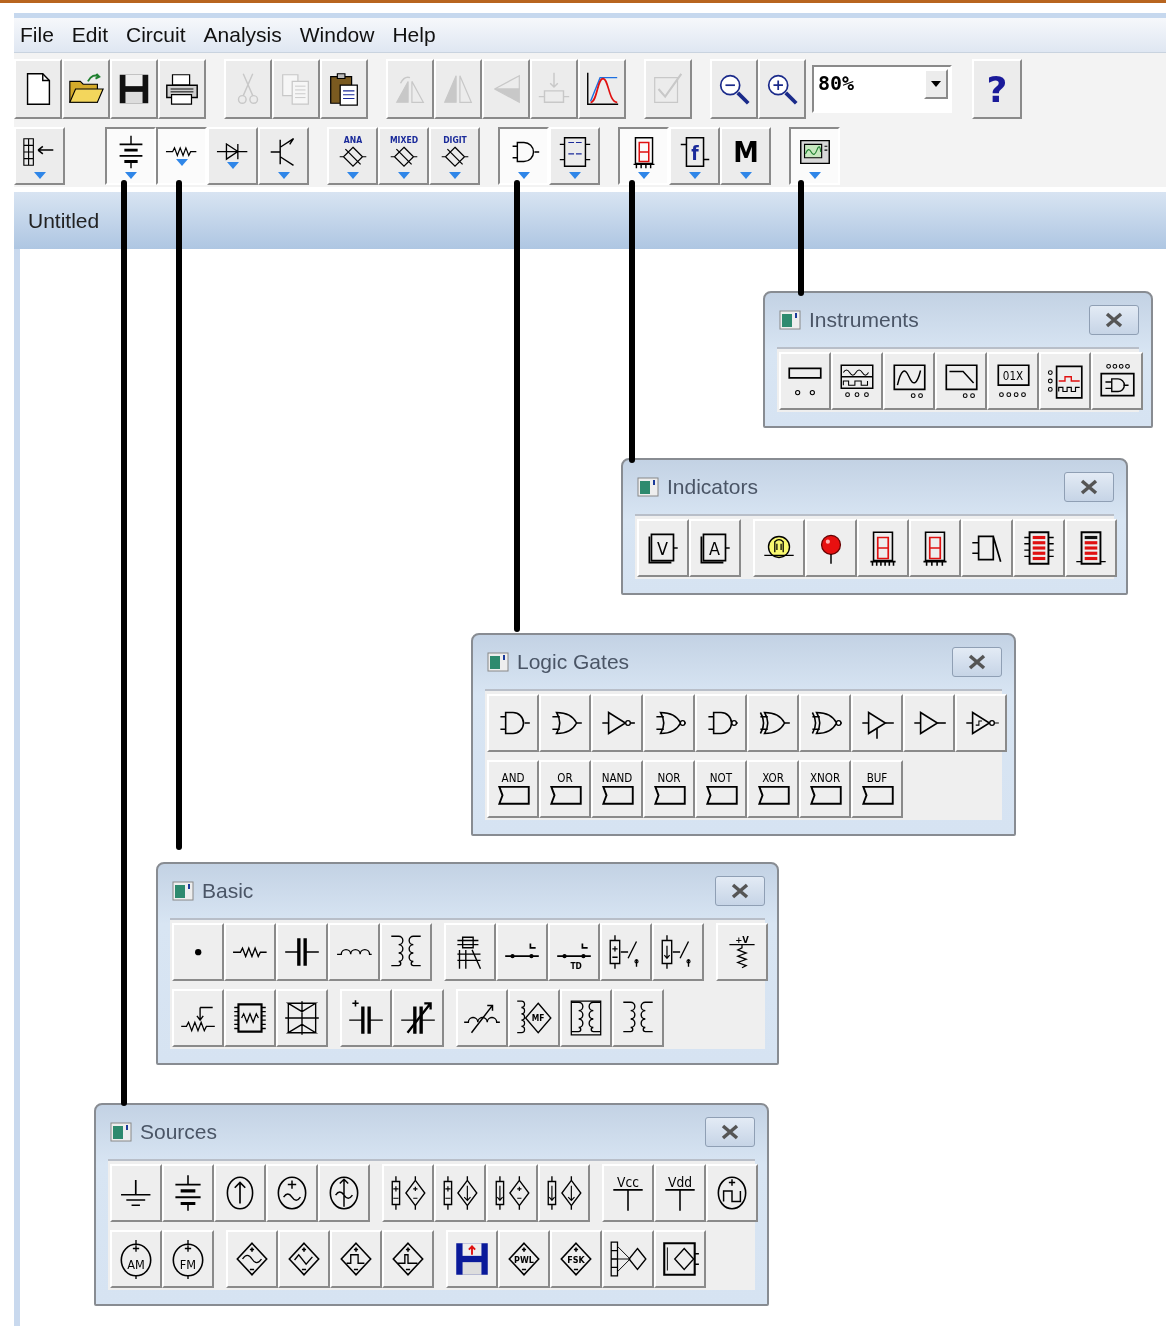 This screenshot has height=1326, width=1166. I want to click on component-button: BUF, so click(877, 789).